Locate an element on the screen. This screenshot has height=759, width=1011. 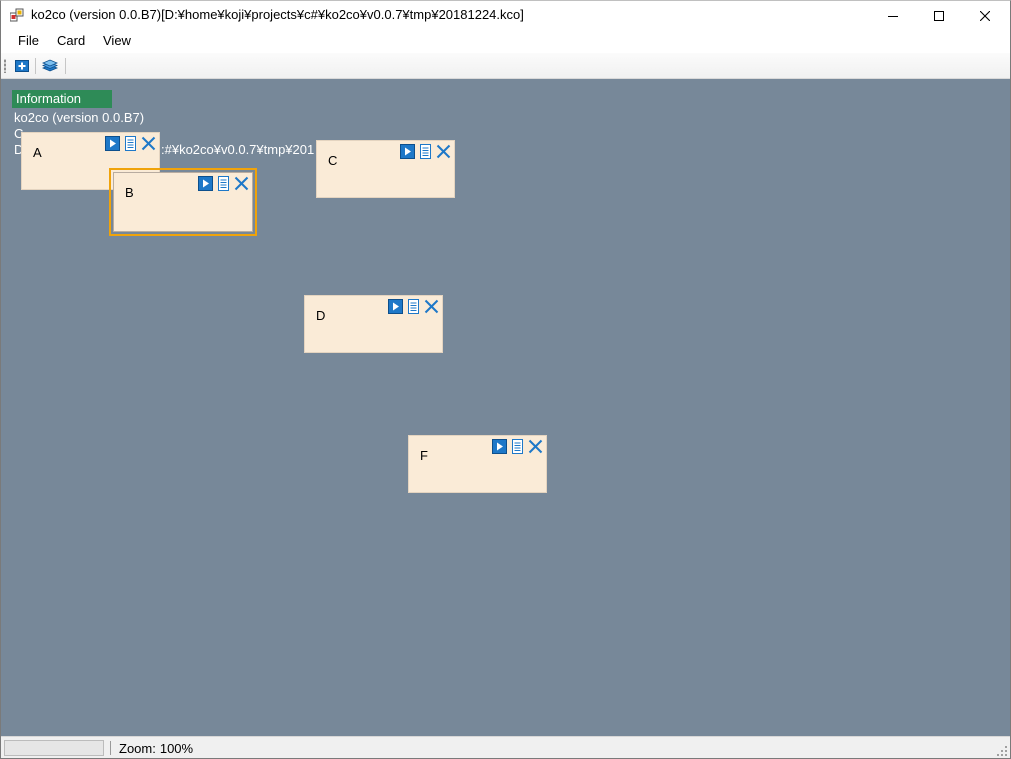
close-button is located at coordinates (985, 15).